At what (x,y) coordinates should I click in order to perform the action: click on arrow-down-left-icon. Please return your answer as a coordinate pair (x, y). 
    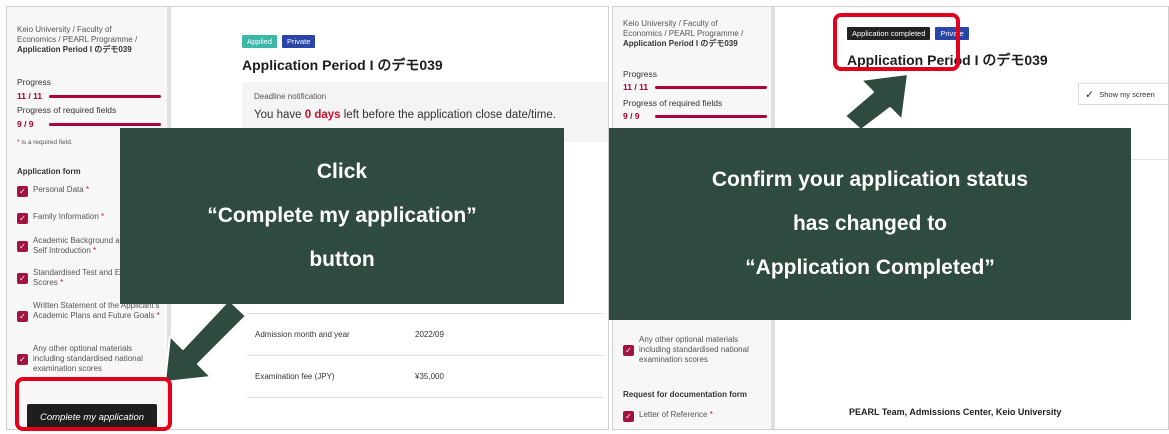
    Looking at the image, I should click on (205, 341).